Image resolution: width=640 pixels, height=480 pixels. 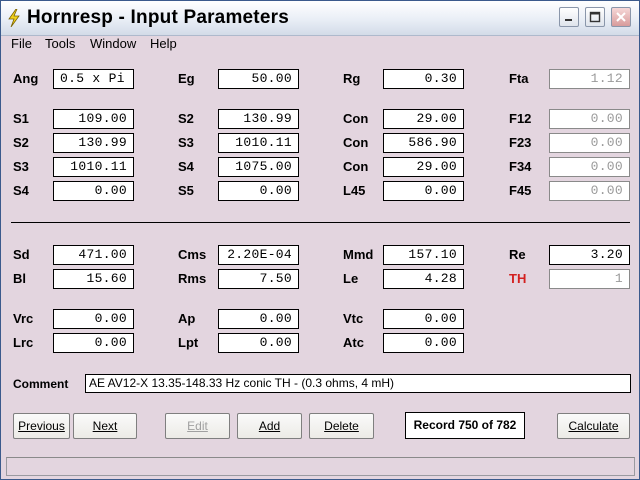 I want to click on label-s2-segment: S2, so click(x=21, y=142).